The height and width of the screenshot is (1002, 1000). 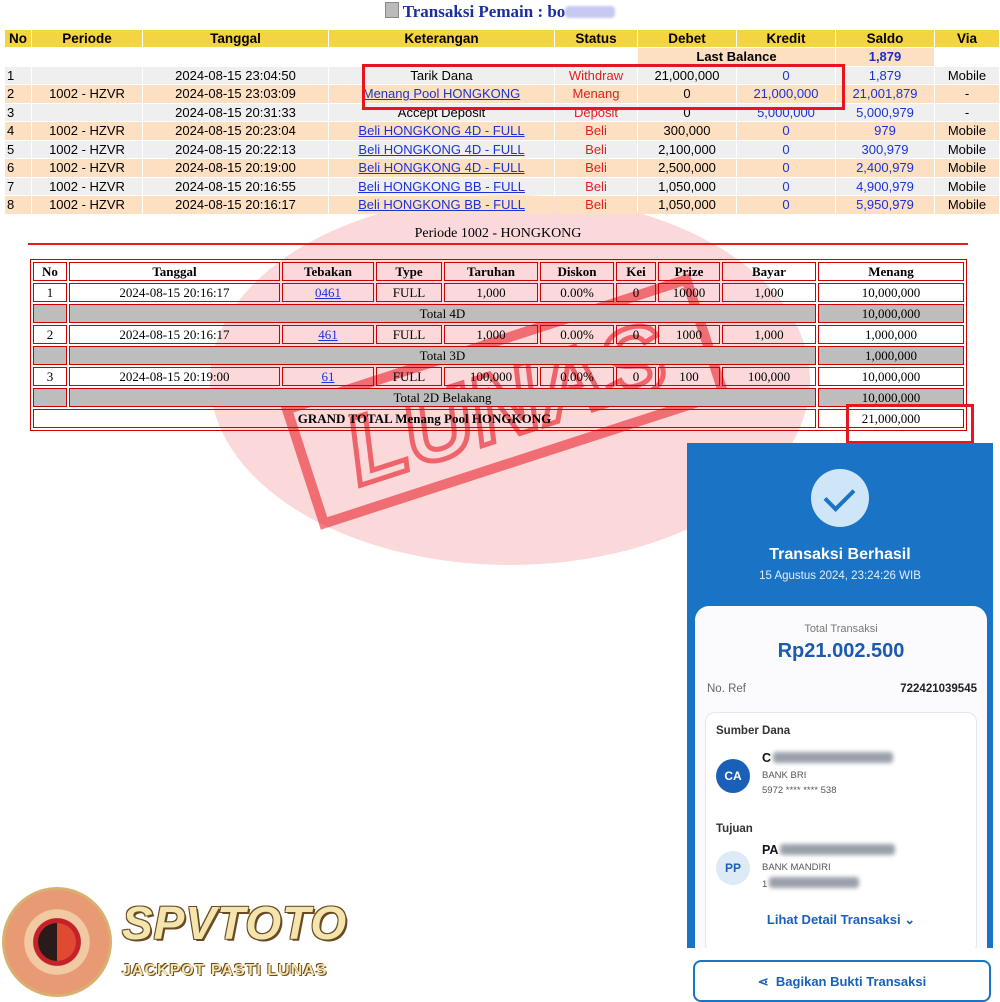 What do you see at coordinates (328, 376) in the screenshot?
I see `tebakan-link: 61` at bounding box center [328, 376].